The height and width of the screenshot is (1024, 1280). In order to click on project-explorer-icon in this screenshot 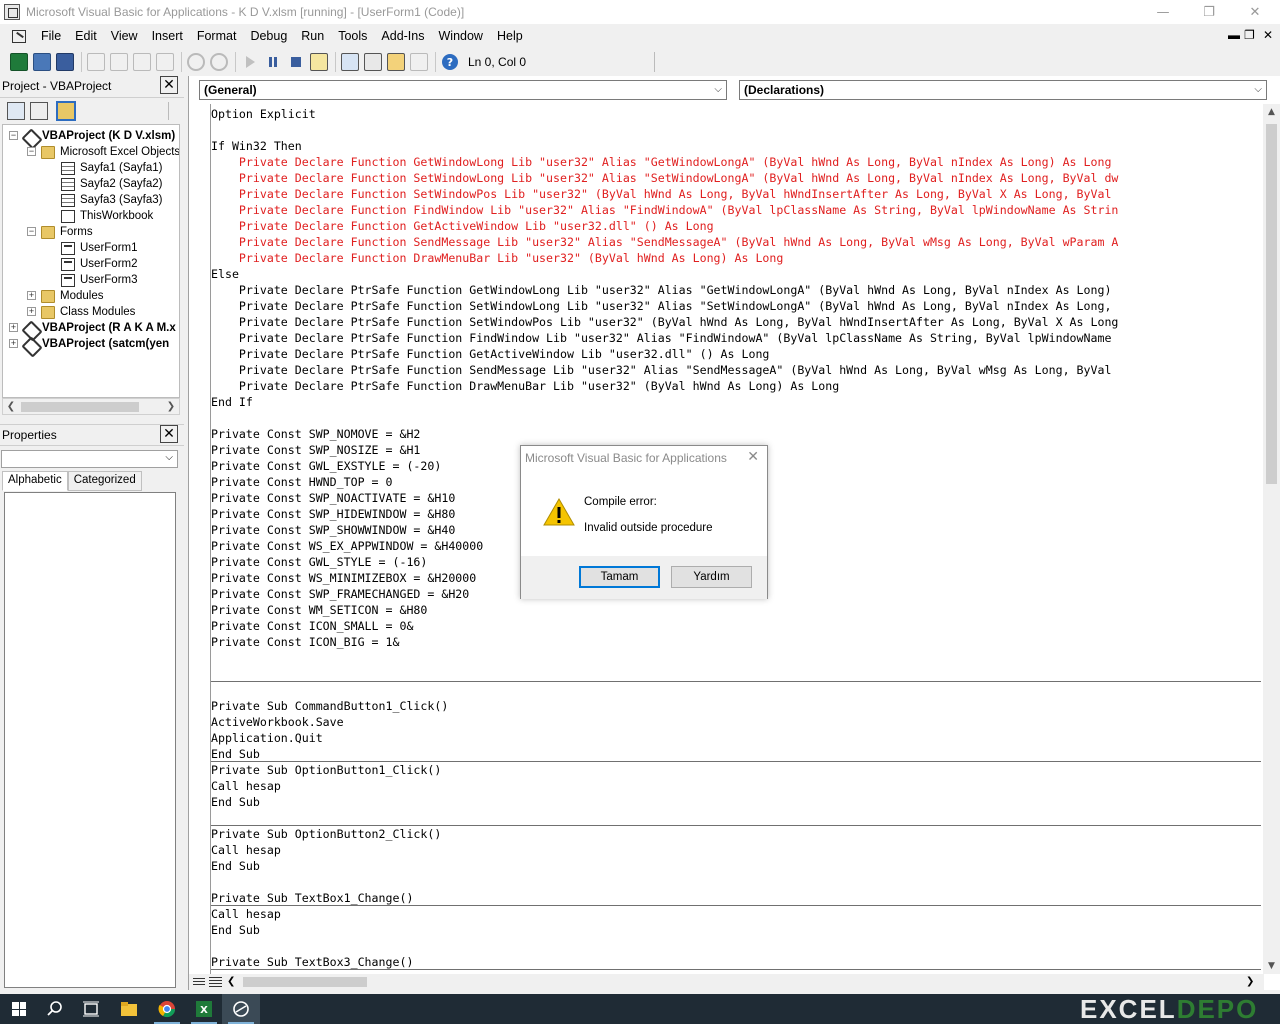, I will do `click(350, 62)`.